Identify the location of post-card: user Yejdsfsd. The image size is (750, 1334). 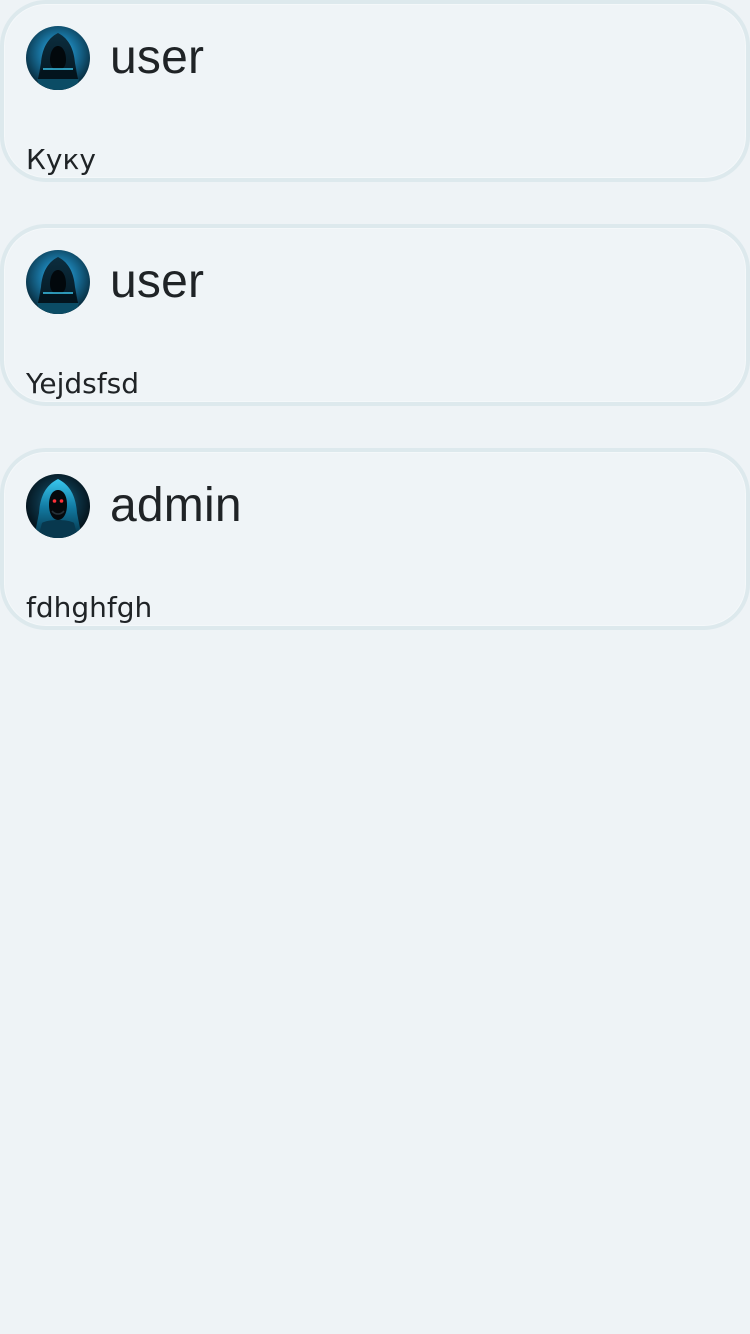
(375, 315).